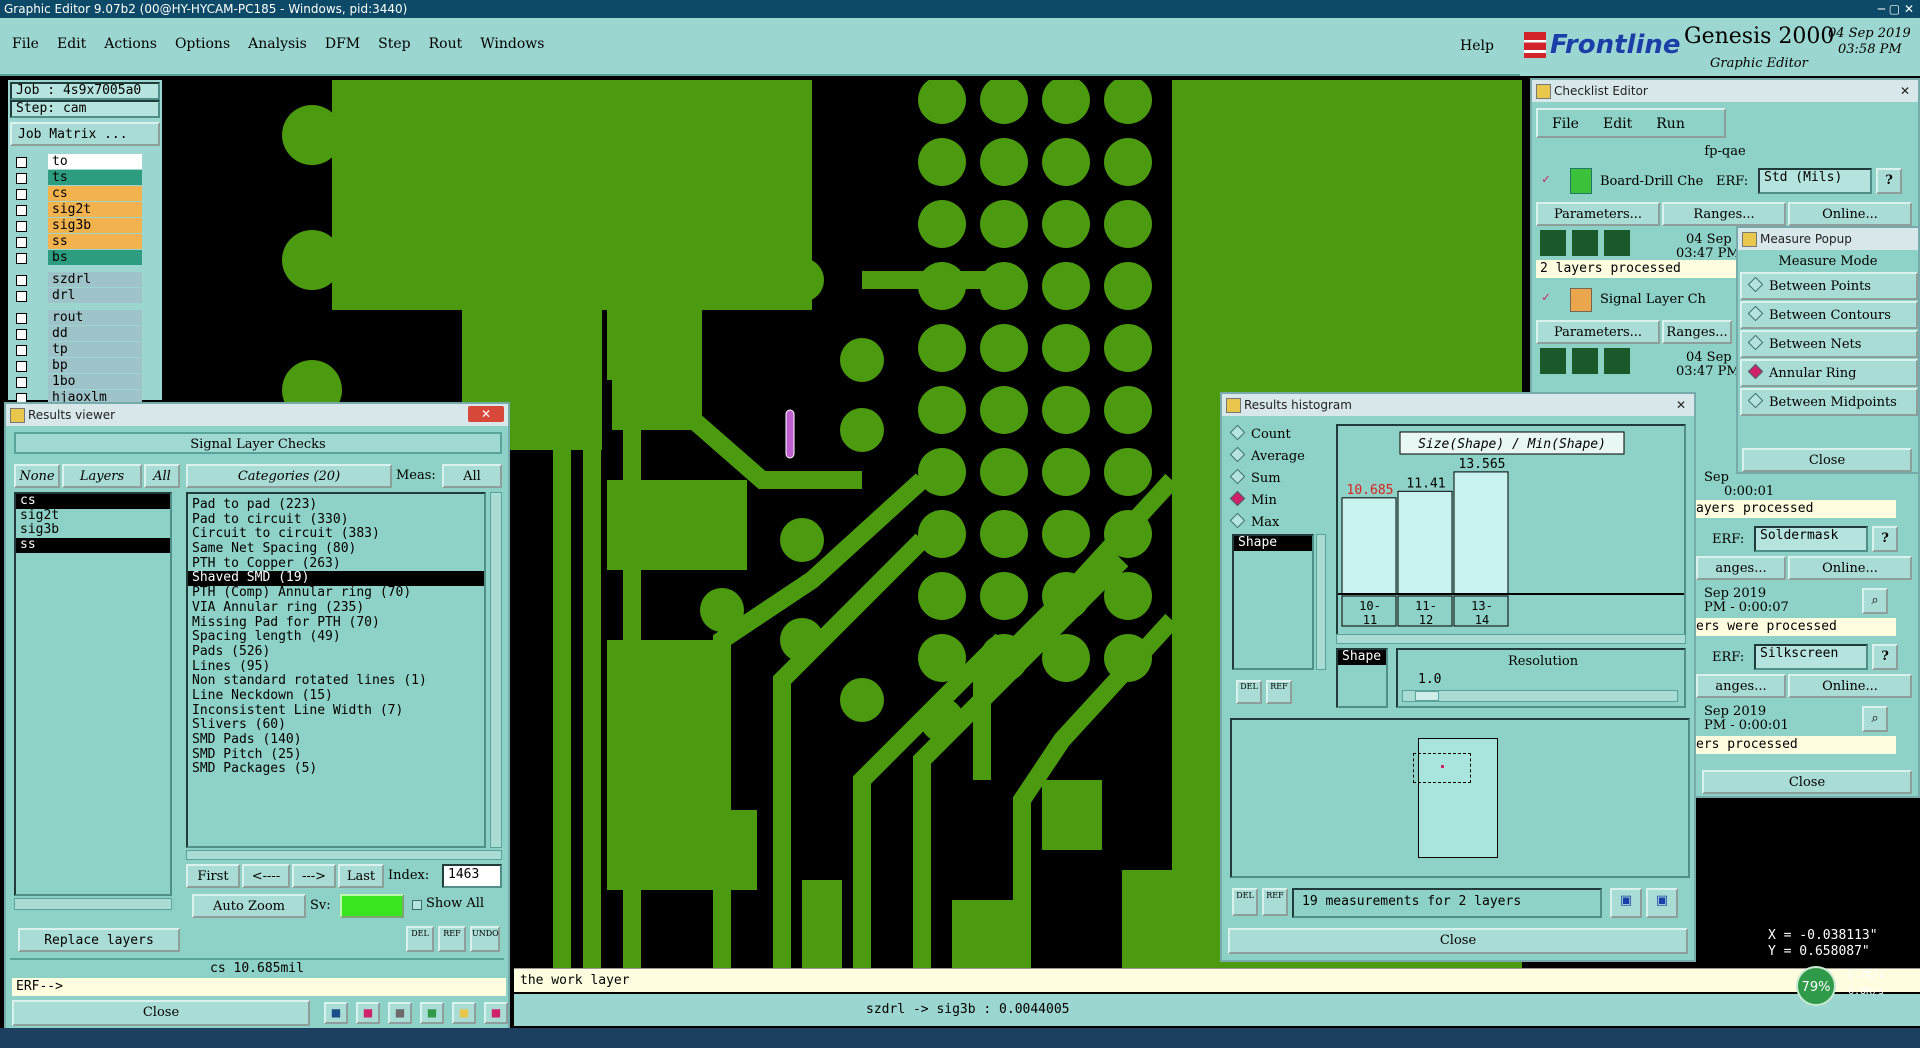 This screenshot has width=1920, height=1048. What do you see at coordinates (336, 505) in the screenshot?
I see `category-item: Pad to pad (223)` at bounding box center [336, 505].